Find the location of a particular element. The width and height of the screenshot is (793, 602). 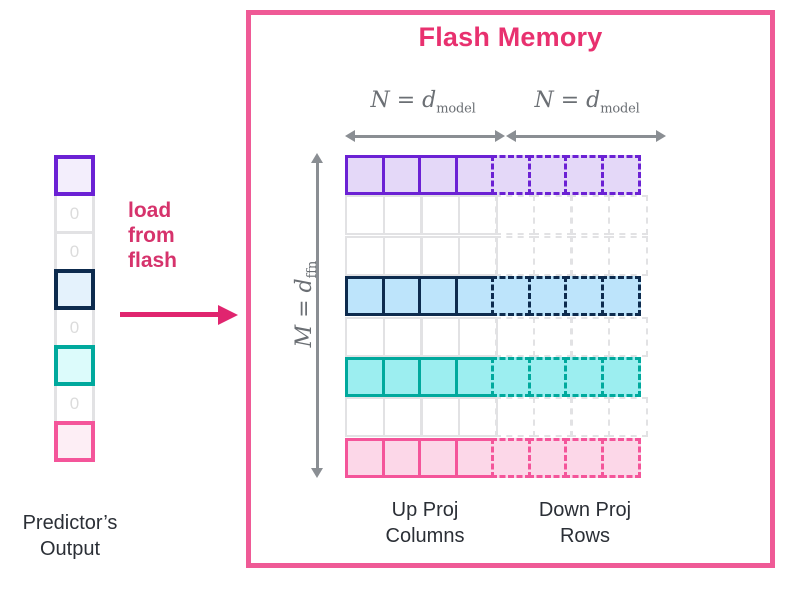

d-symbol-left: d is located at coordinates (429, 100).